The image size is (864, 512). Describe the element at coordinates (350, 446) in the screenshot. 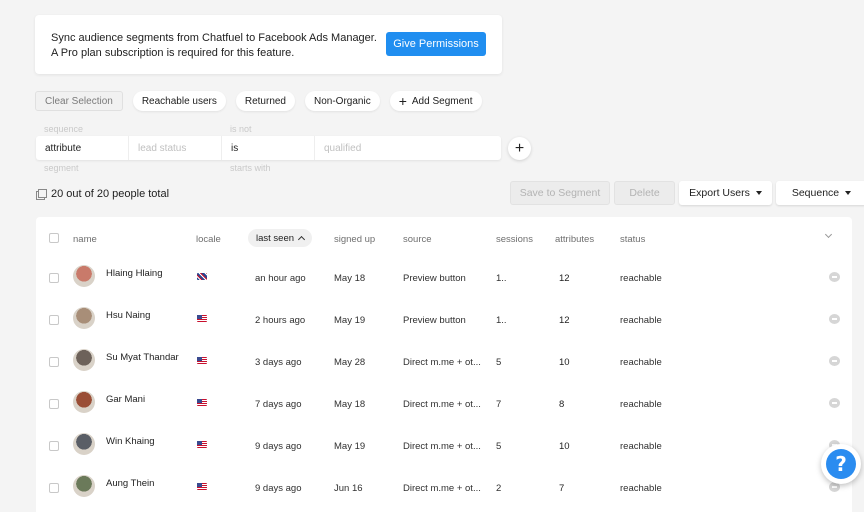

I see `signed-up: May 19` at that location.